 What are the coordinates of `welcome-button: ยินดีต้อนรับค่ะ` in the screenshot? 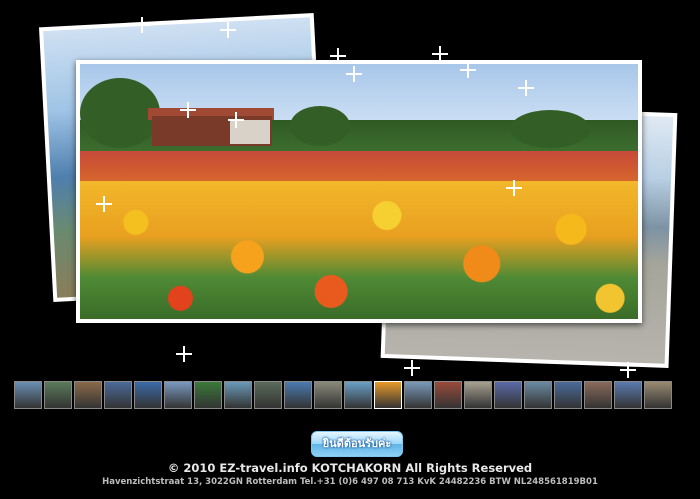 It's located at (357, 444).